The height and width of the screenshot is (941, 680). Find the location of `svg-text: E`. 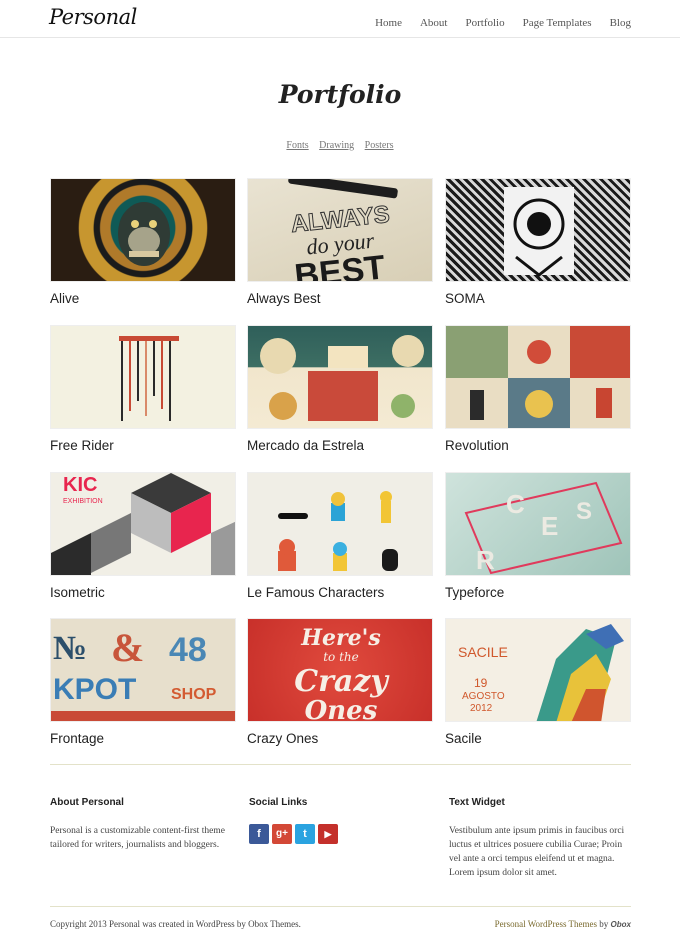

svg-text: E is located at coordinates (549, 526).